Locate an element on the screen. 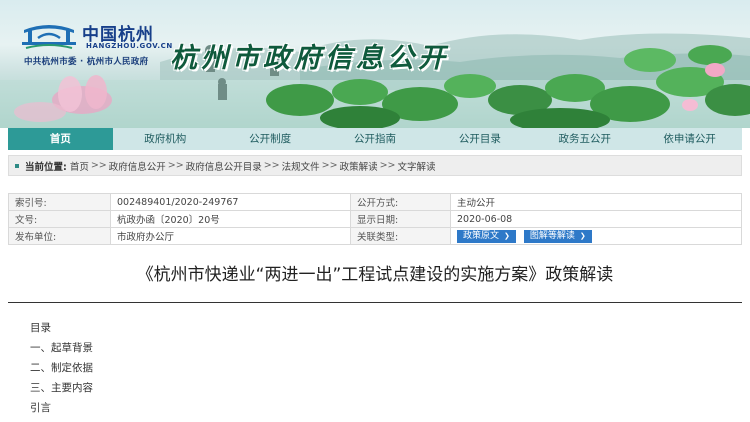 Image resolution: width=750 pixels, height=422 pixels. hangzhou-logo-emblem is located at coordinates (49, 37).